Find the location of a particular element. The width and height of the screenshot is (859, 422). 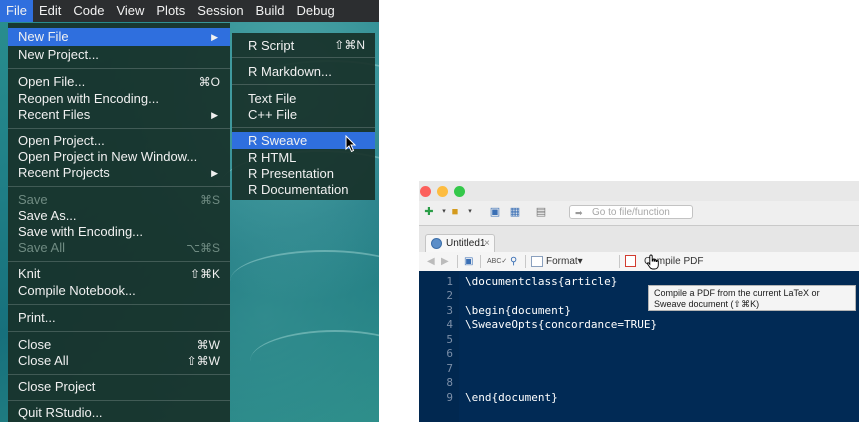

menu-item-knit: Knit ⇧⌘K is located at coordinates (119, 274).